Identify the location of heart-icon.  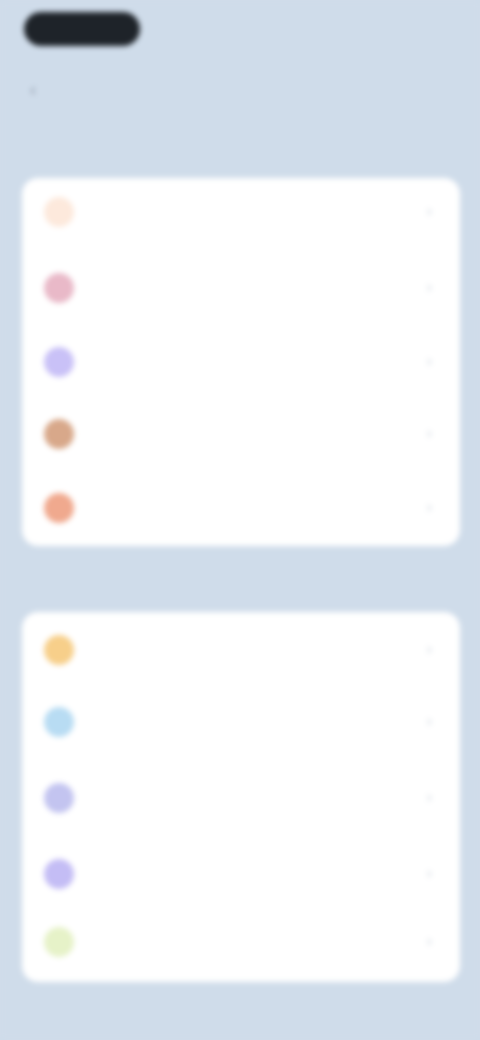
(59, 288).